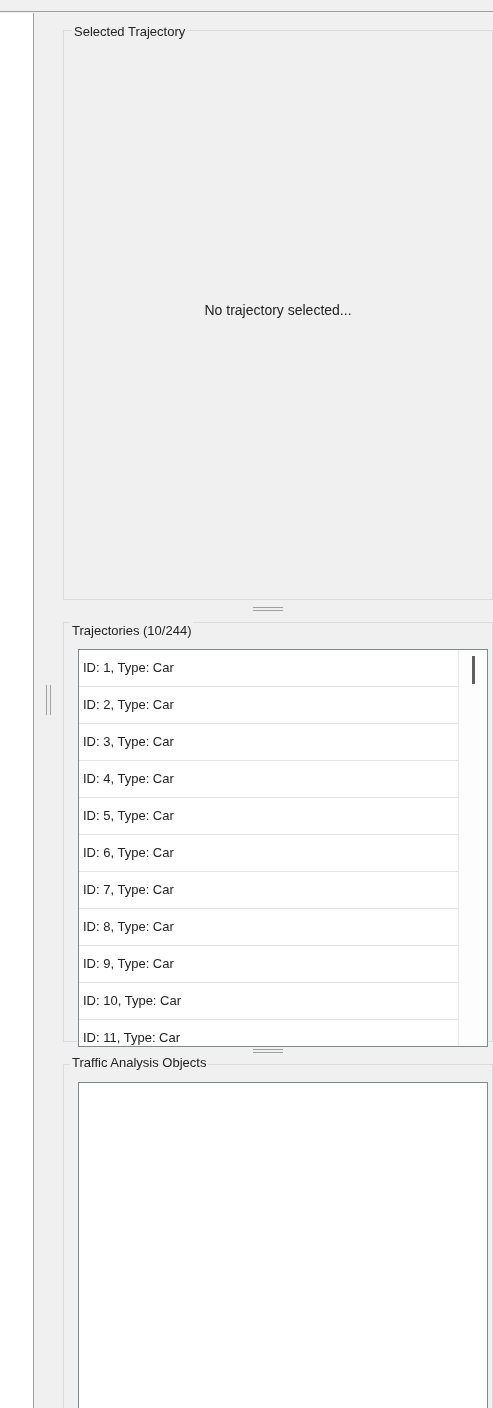 The image size is (493, 1408). Describe the element at coordinates (128, 964) in the screenshot. I see `list-item: ID: 9, Type: Car` at that location.